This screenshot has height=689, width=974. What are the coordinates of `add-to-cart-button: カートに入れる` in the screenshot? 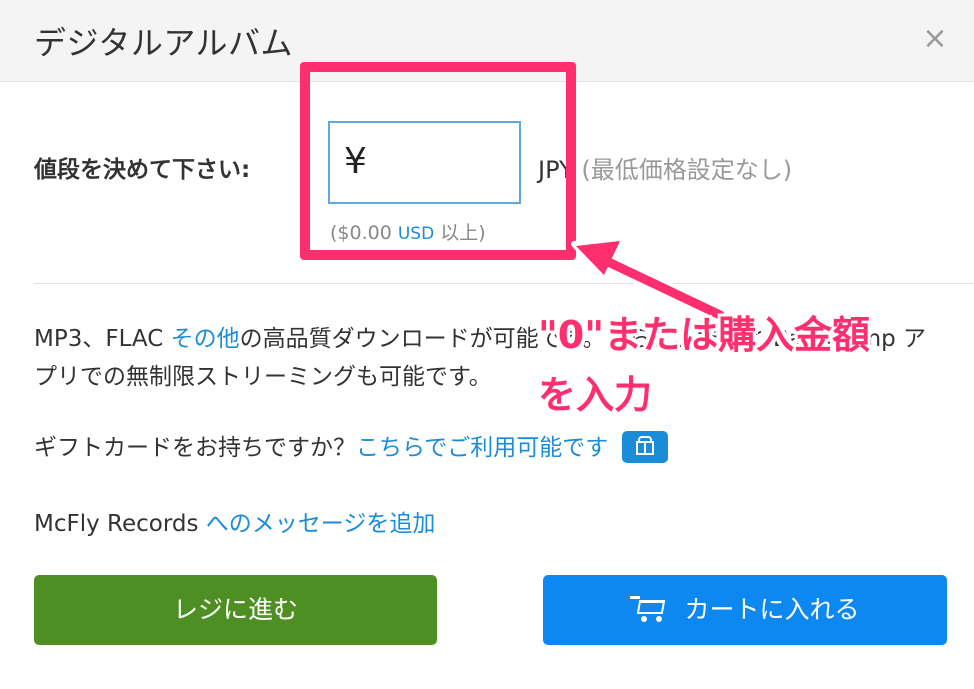 It's located at (745, 610).